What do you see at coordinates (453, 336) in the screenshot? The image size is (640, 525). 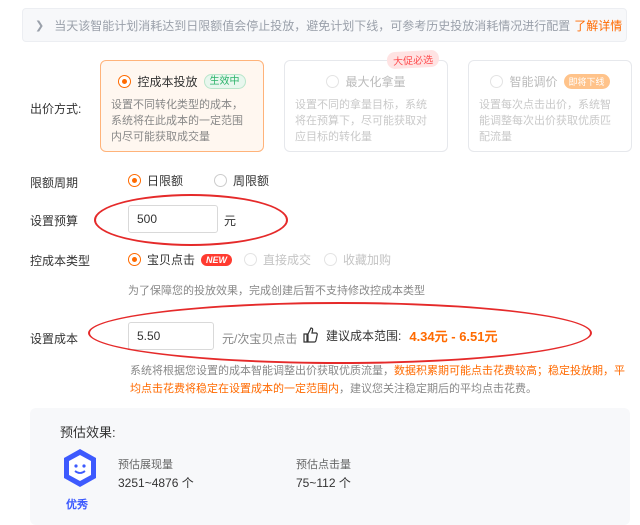 I see `suggested-cost-range: 4.34元 - 6.51元` at bounding box center [453, 336].